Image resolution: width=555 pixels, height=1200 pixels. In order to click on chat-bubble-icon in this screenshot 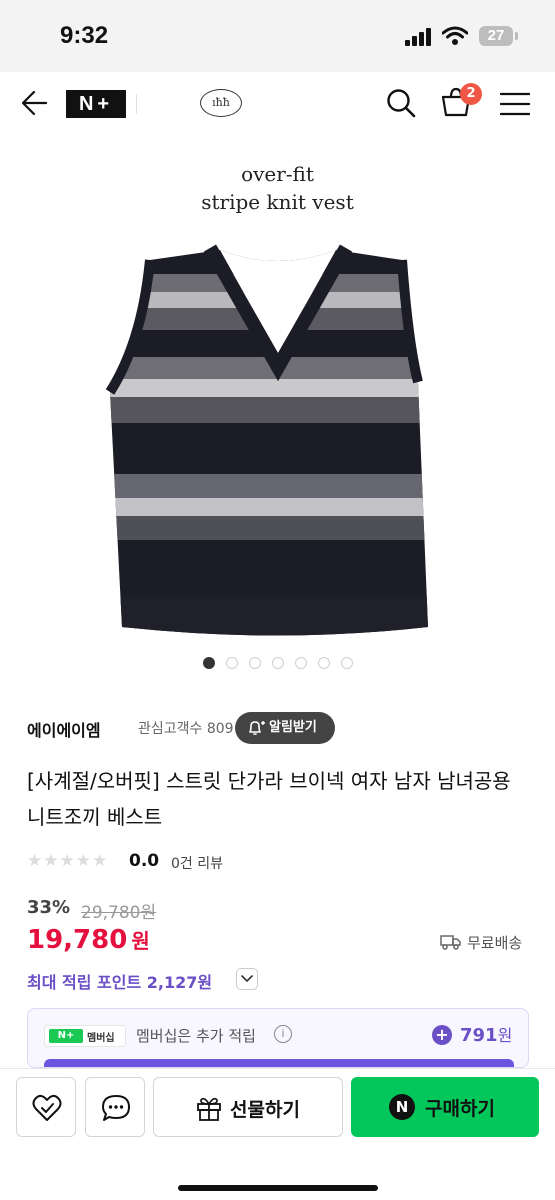, I will do `click(116, 1108)`.